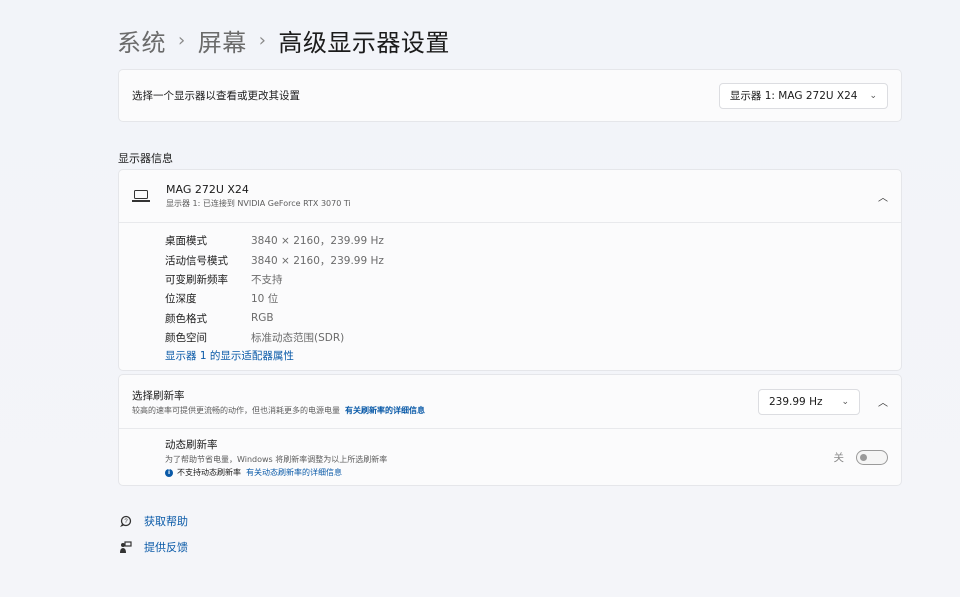  What do you see at coordinates (186, 338) in the screenshot?
I see `info-key: 颜色空间` at bounding box center [186, 338].